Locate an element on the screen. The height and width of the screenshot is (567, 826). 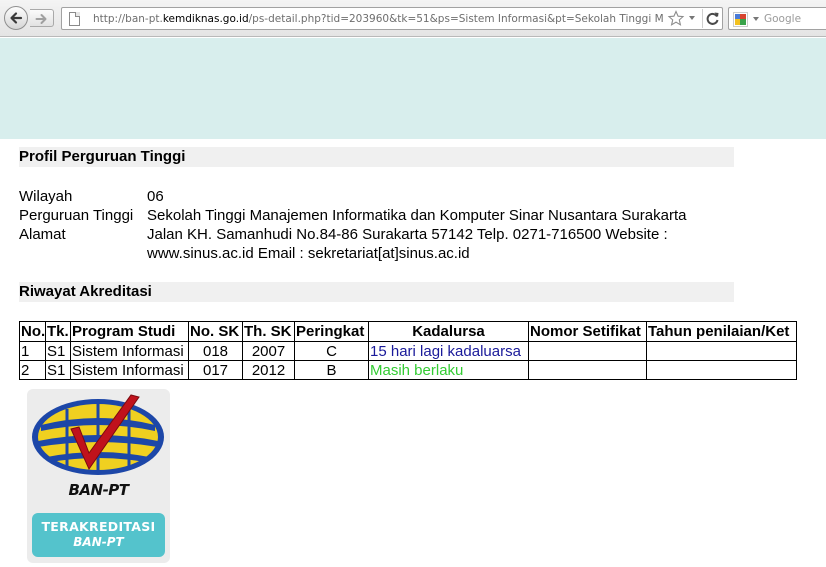
google-icon is located at coordinates (740, 19).